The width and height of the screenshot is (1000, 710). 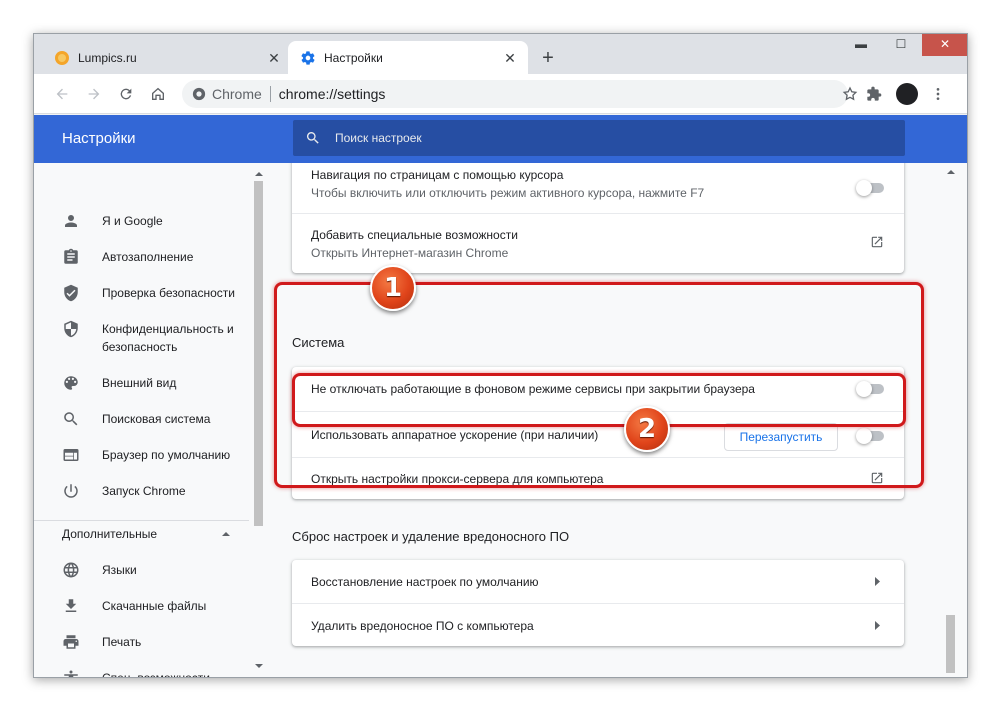 I want to click on sidebar-item-on-startup: Запуск Chrome, so click(x=141, y=491).